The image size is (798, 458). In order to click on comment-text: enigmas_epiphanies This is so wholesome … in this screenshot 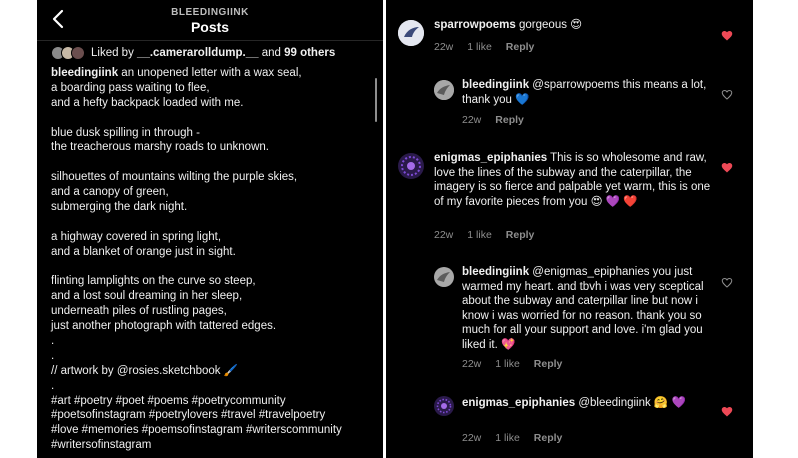, I will do `click(576, 180)`.